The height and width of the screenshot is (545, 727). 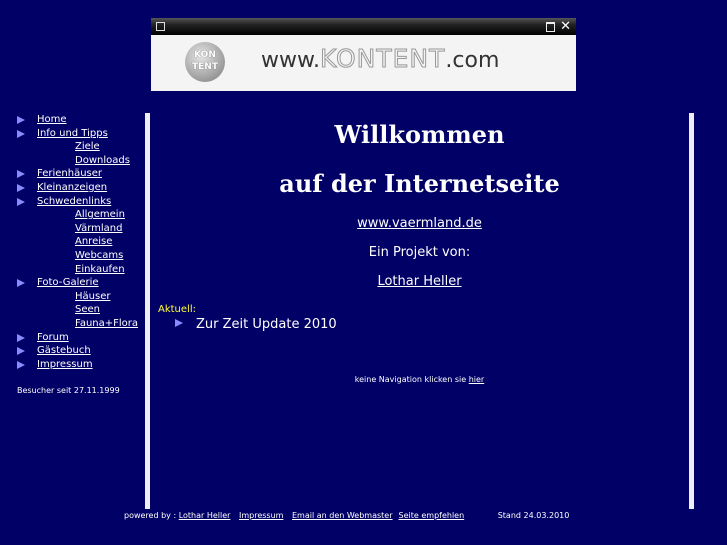 I want to click on footer-recommend-link: Seite empfehlen, so click(x=432, y=515).